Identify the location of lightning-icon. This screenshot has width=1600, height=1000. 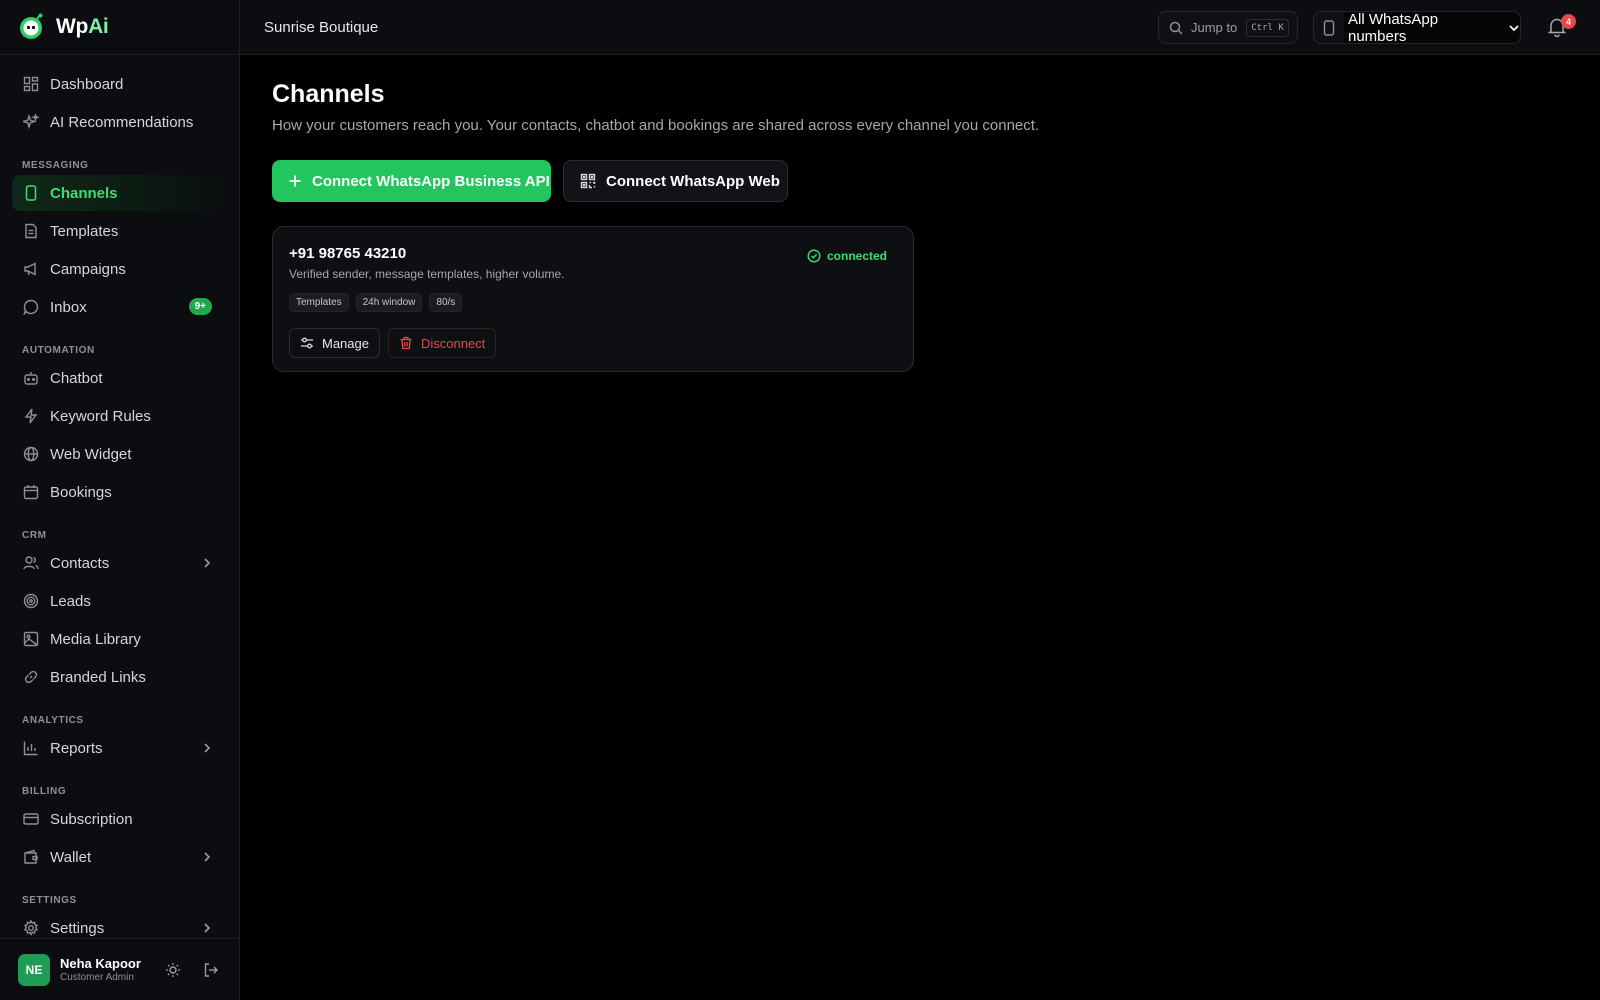
(31, 416).